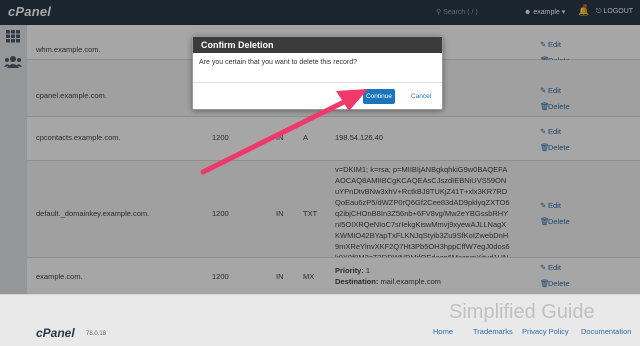  I want to click on footer-link-documentation: Documentation, so click(606, 331).